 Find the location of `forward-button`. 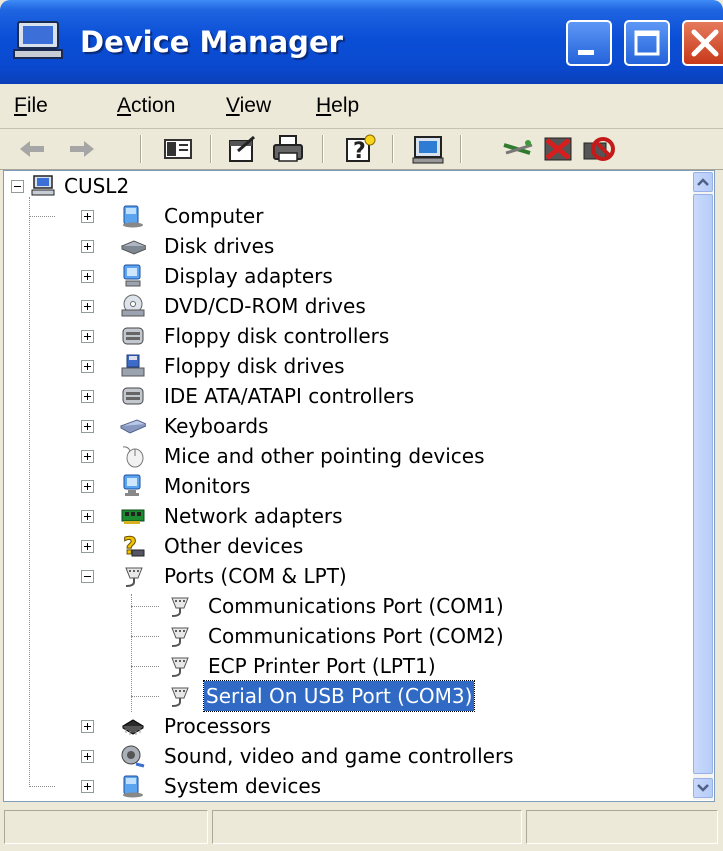

forward-button is located at coordinates (82, 149).